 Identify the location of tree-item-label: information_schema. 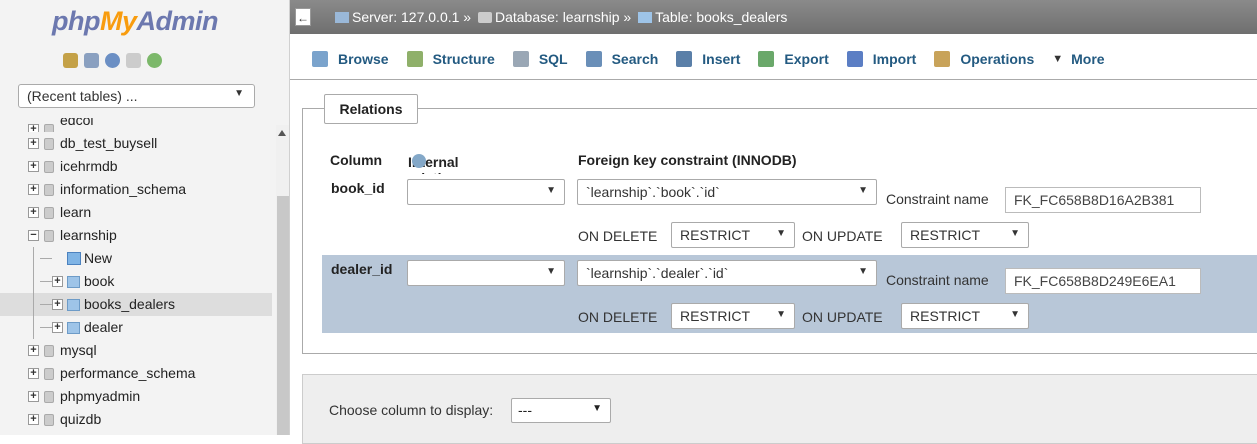
(123, 189).